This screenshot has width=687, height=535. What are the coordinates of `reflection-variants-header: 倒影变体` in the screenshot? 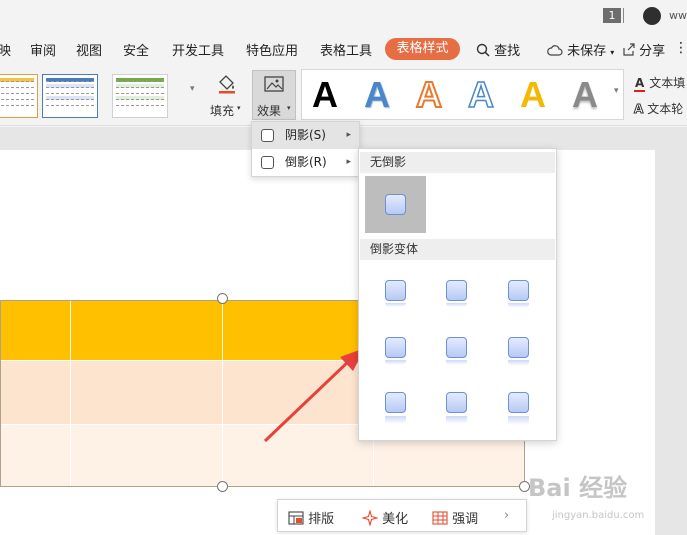 It's located at (457, 249).